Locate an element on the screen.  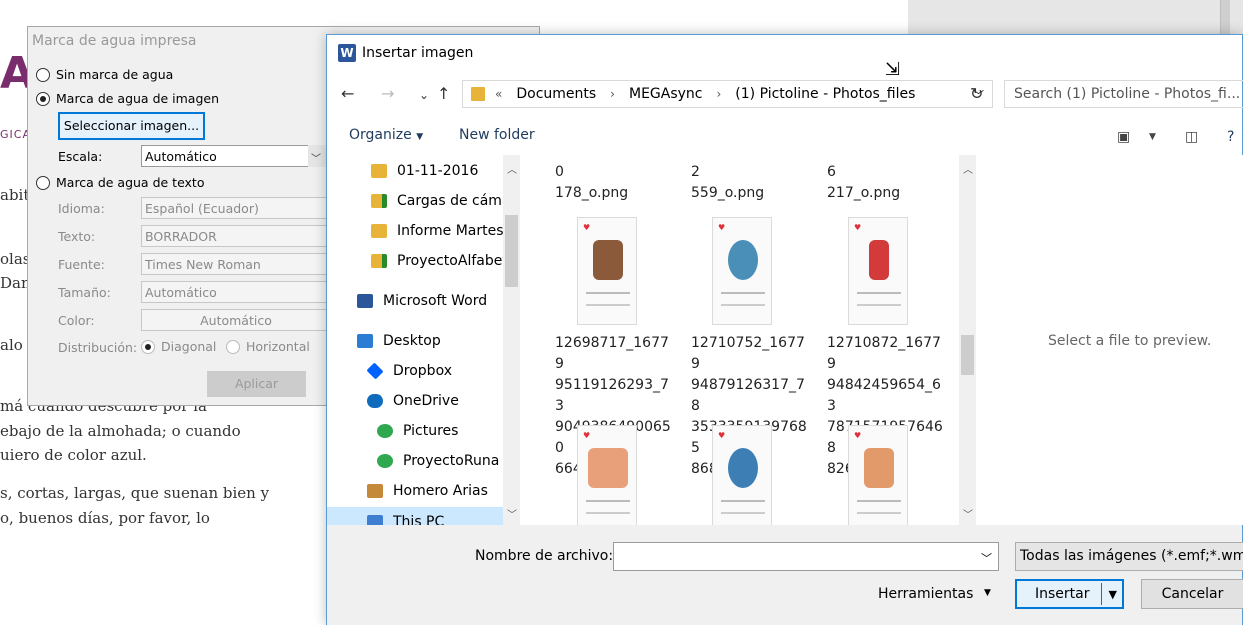
view-options-icon: ▣ is located at coordinates (1123, 137).